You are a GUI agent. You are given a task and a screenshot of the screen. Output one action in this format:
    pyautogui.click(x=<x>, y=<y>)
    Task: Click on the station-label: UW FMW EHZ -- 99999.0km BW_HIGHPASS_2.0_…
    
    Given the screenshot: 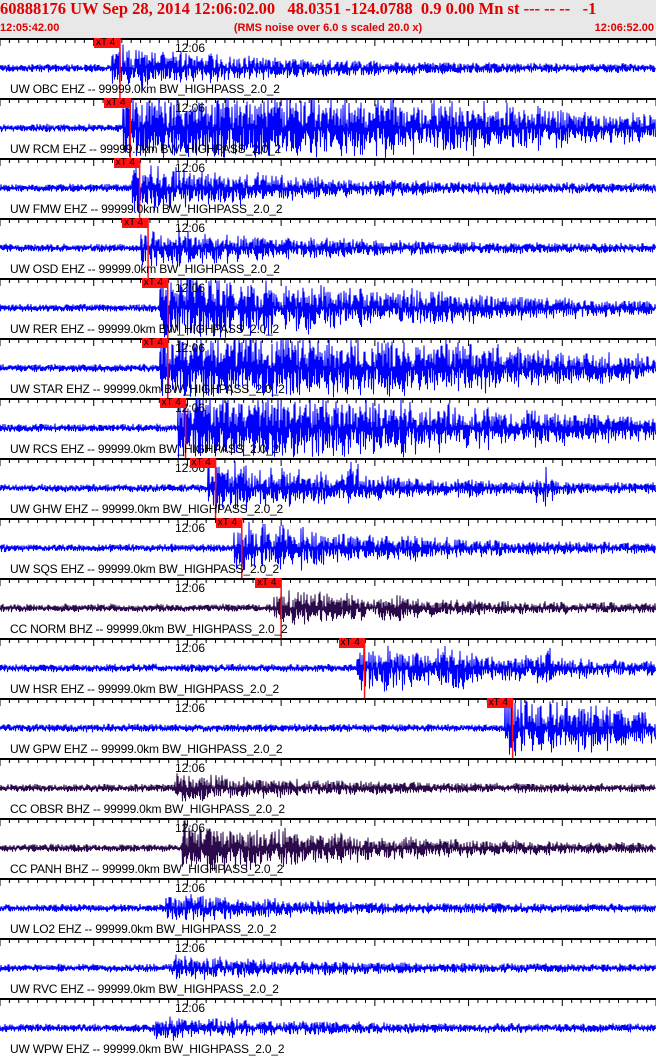 What is the action you would take?
    pyautogui.click(x=146, y=209)
    